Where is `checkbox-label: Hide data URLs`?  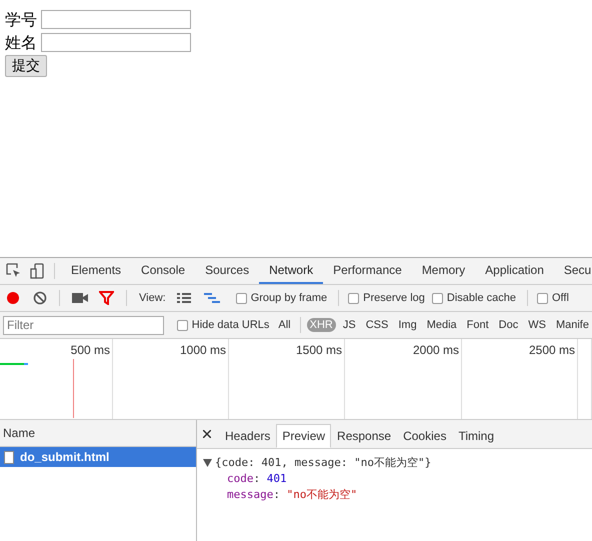 checkbox-label: Hide data URLs is located at coordinates (231, 325).